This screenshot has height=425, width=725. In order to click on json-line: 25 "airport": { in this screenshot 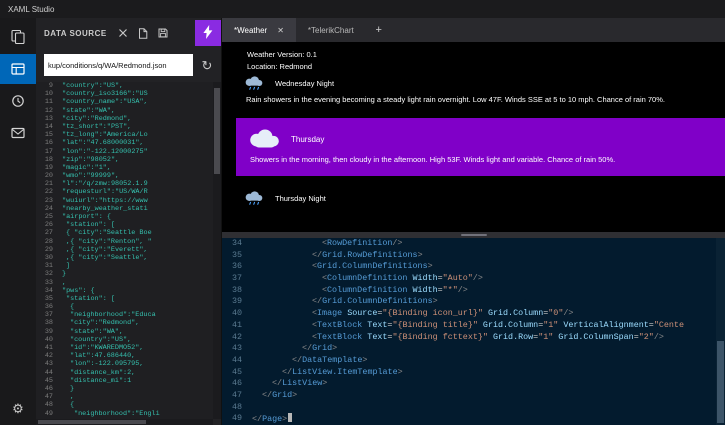, I will do `click(124, 217)`.